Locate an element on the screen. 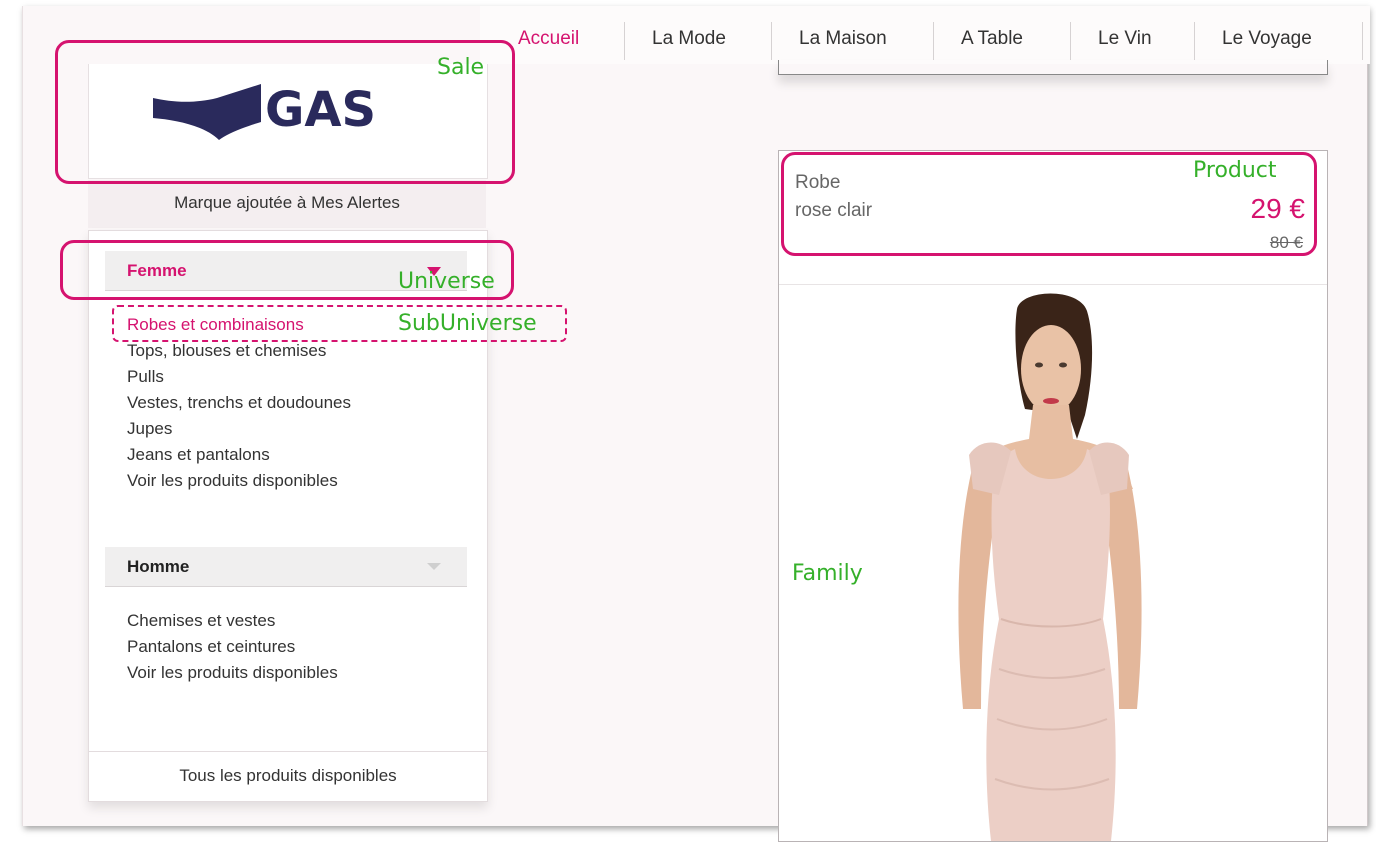 The width and height of the screenshot is (1376, 842). nav-la-mode: La Mode is located at coordinates (689, 39).